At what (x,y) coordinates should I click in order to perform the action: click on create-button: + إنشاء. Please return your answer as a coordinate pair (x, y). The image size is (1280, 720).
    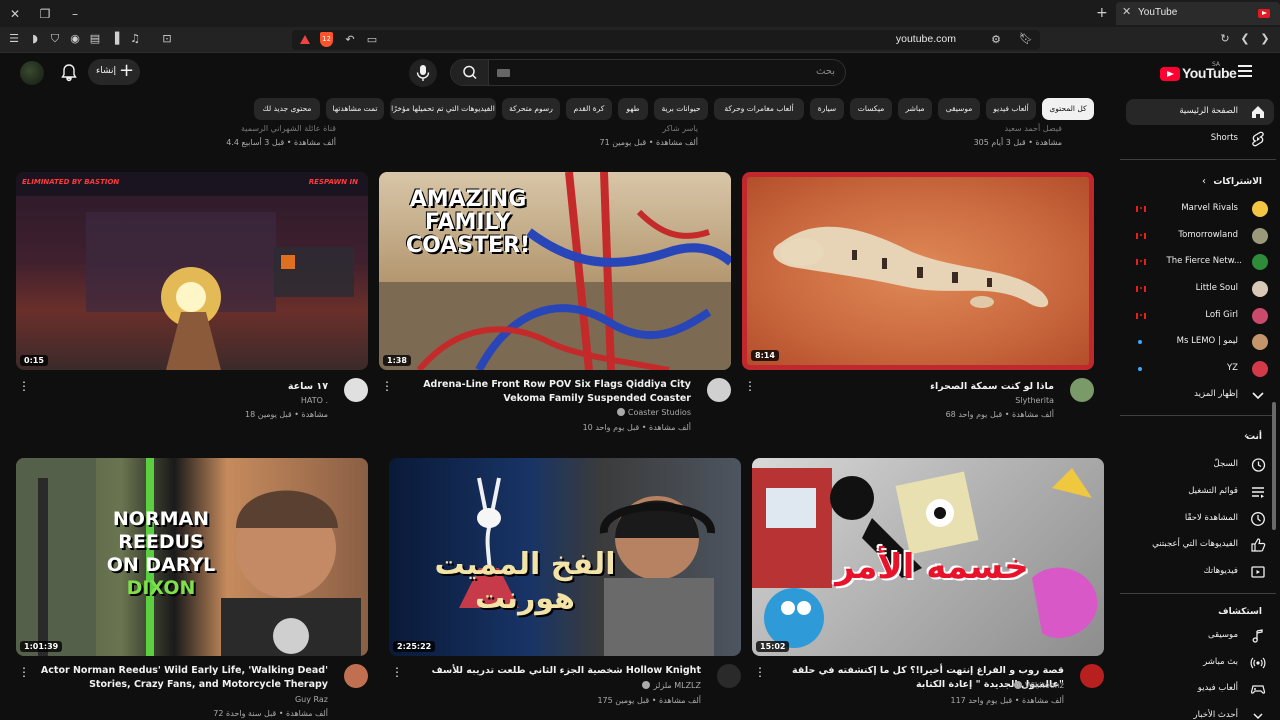
    Looking at the image, I should click on (114, 72).